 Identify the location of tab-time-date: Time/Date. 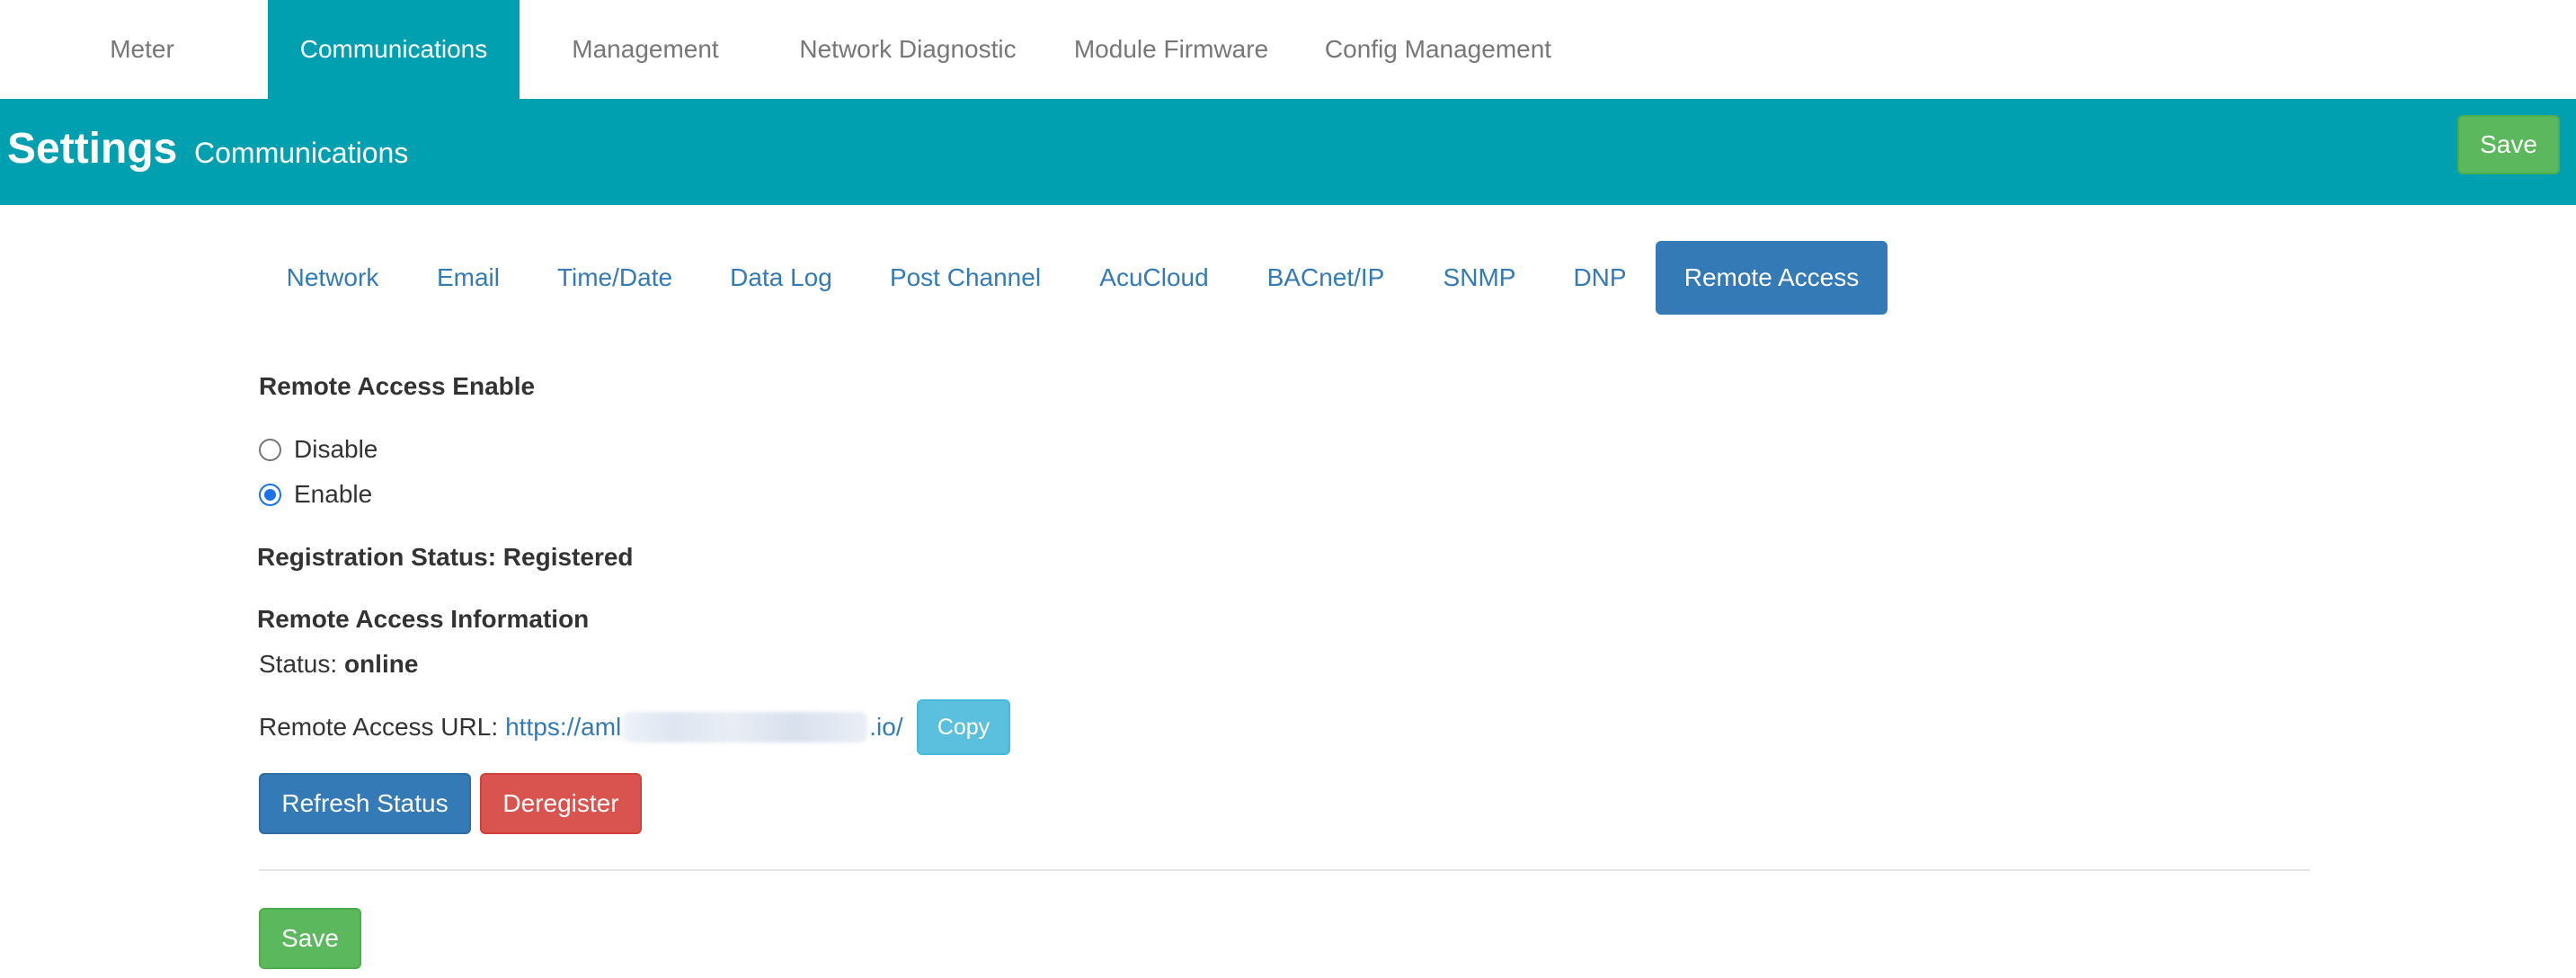
(614, 278).